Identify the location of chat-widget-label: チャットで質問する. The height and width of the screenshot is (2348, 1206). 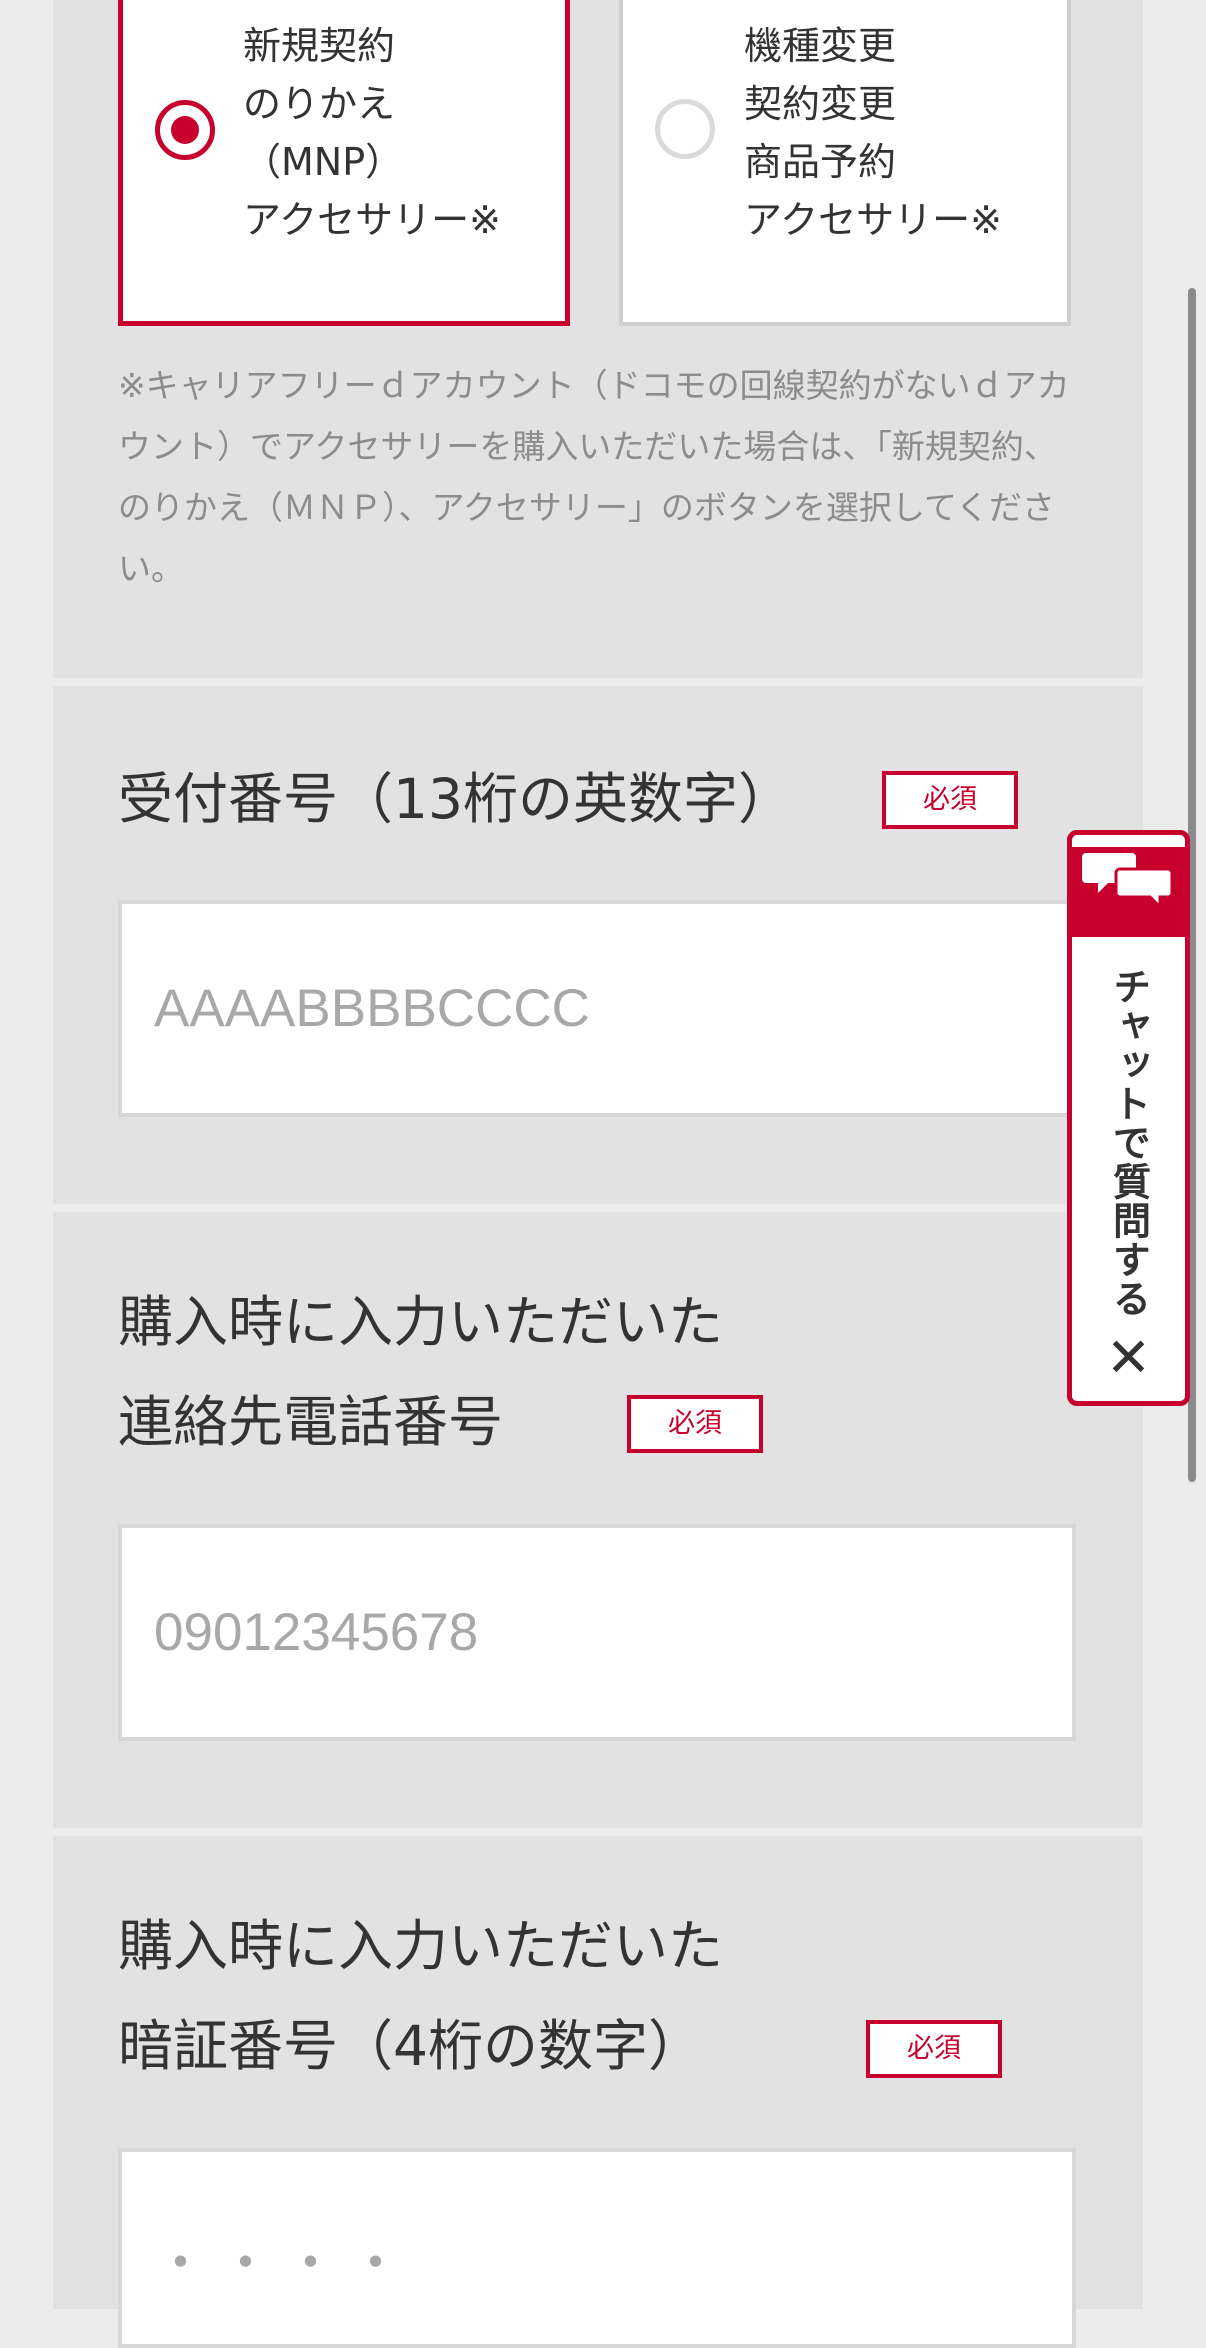
(1128, 1142).